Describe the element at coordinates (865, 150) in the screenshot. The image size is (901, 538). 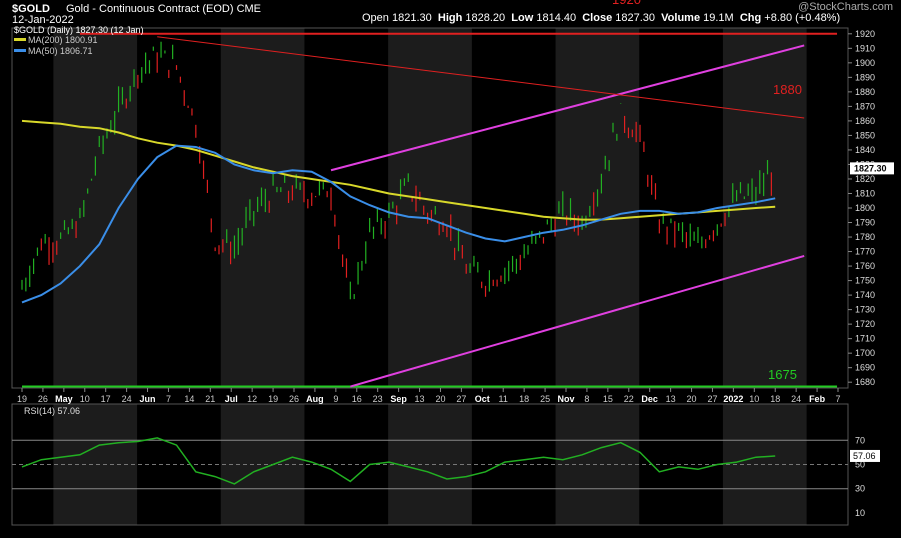
I see `y-tick-label: 1840` at that location.